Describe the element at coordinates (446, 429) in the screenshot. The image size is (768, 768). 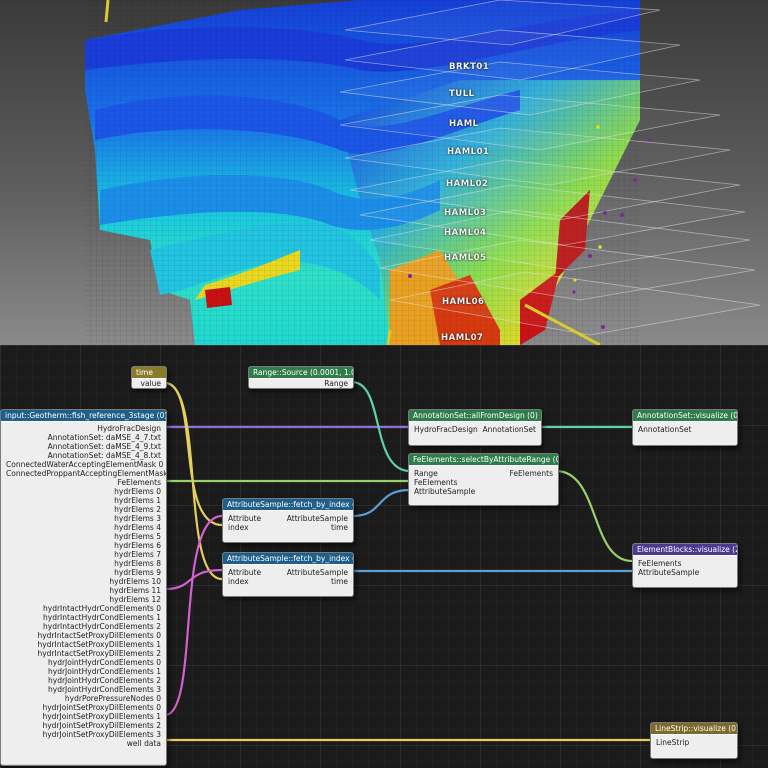
I see `input-port-hydrofracdesign: HydroFracDesign` at that location.